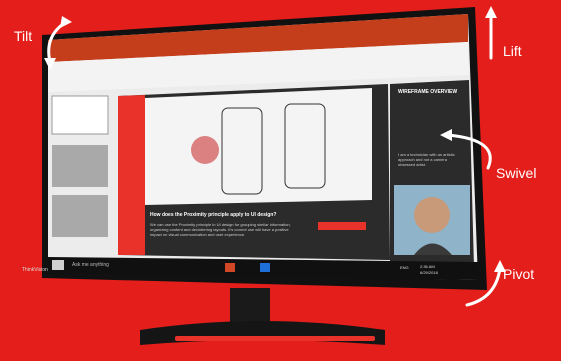 Image resolution: width=561 pixels, height=361 pixels. What do you see at coordinates (404, 267) in the screenshot?
I see `taskbar-language: ENG` at bounding box center [404, 267].